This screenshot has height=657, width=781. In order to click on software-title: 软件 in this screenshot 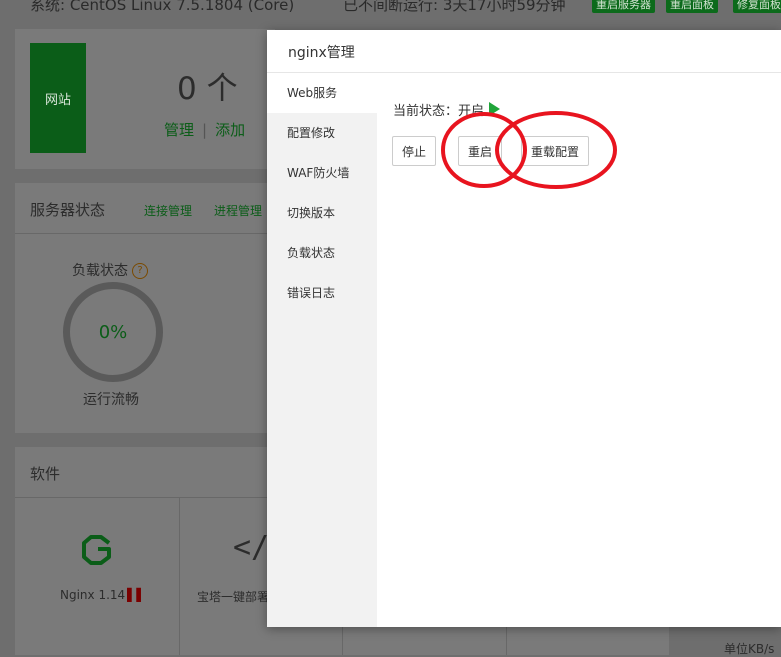, I will do `click(45, 474)`.